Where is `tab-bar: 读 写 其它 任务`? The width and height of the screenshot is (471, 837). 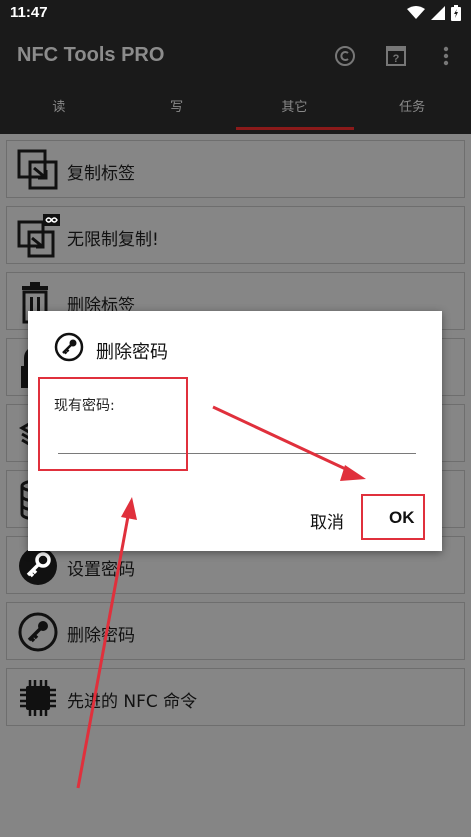 tab-bar: 读 写 其它 任务 is located at coordinates (235, 109).